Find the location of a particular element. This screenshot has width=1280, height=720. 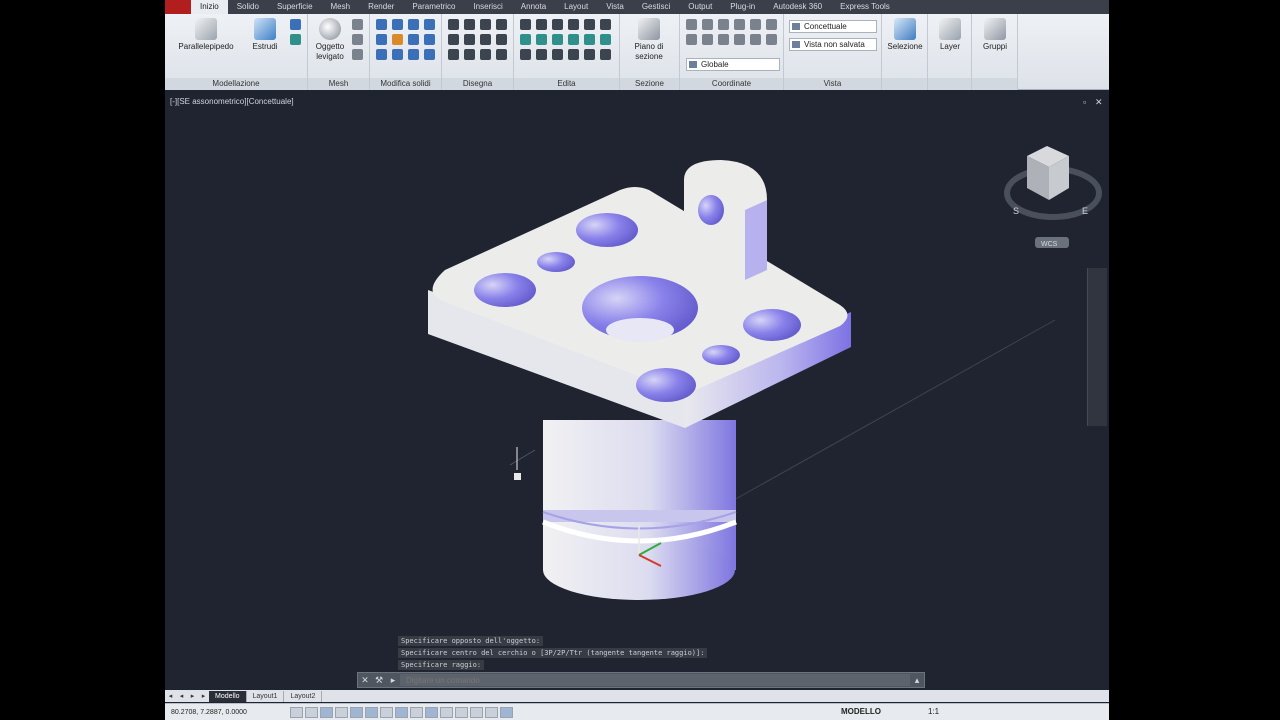

grid-toggle is located at coordinates (326, 712).